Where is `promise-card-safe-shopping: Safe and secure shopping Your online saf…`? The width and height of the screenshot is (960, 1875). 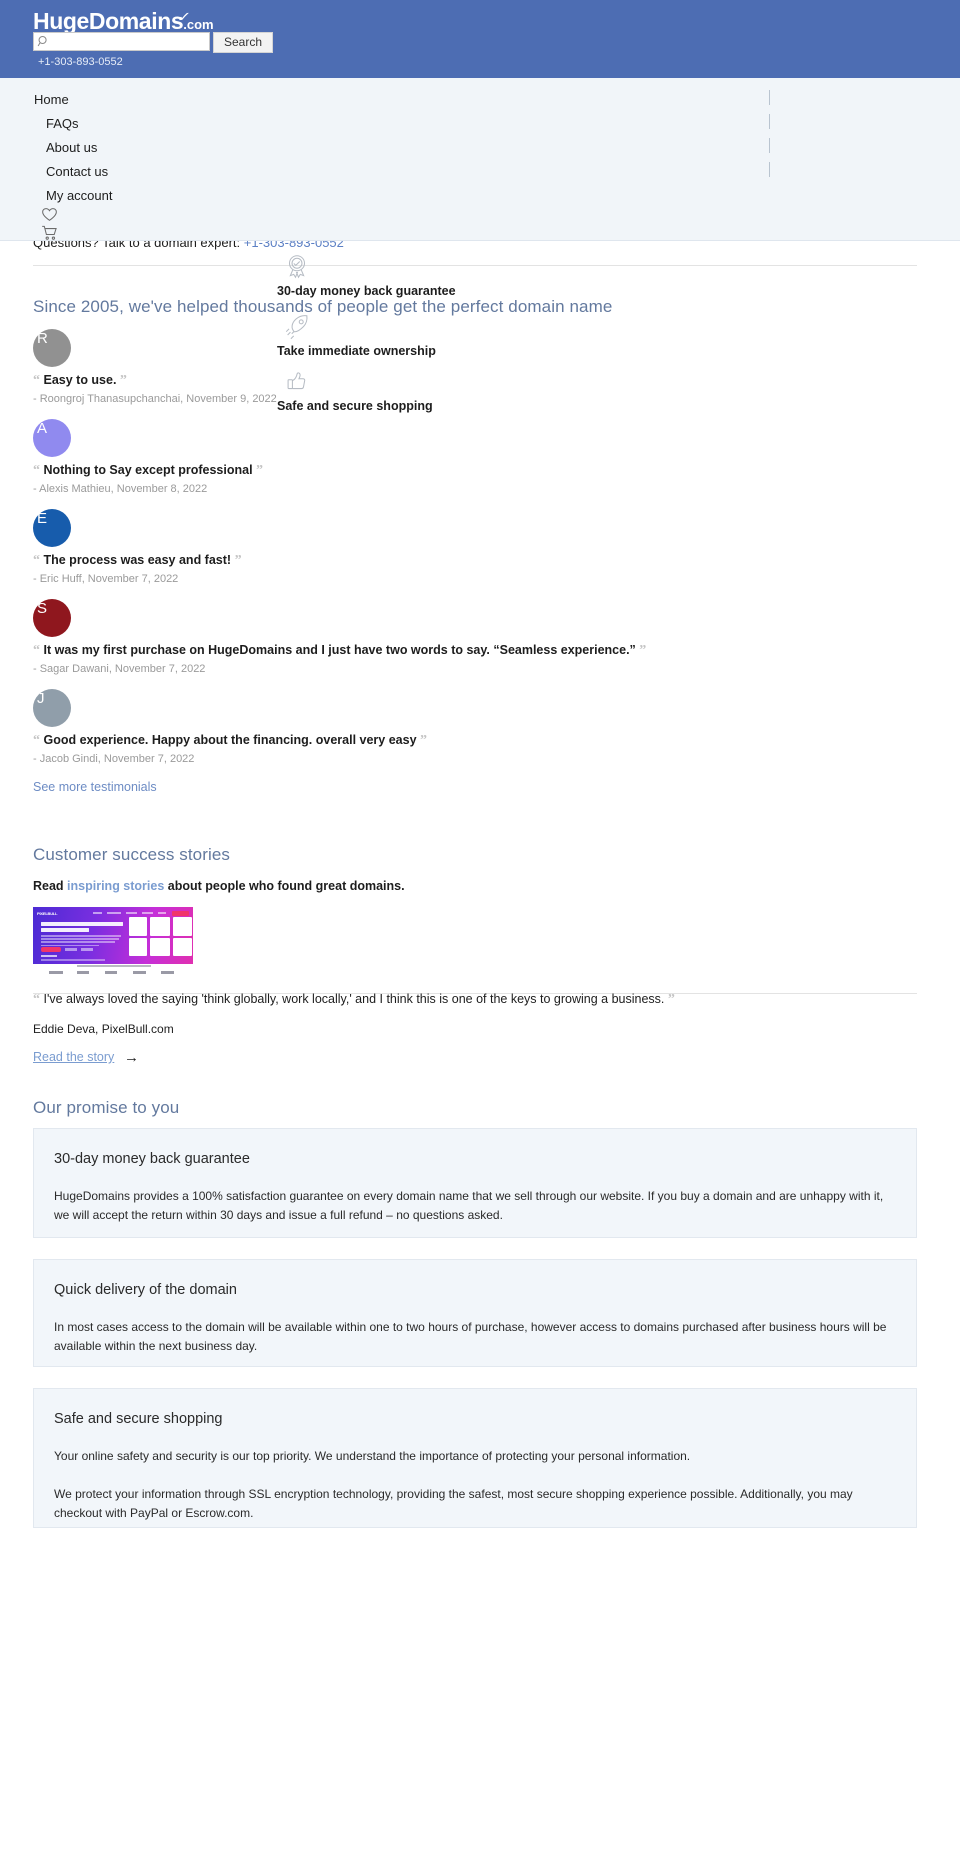 promise-card-safe-shopping: Safe and secure shopping Your online saf… is located at coordinates (475, 1458).